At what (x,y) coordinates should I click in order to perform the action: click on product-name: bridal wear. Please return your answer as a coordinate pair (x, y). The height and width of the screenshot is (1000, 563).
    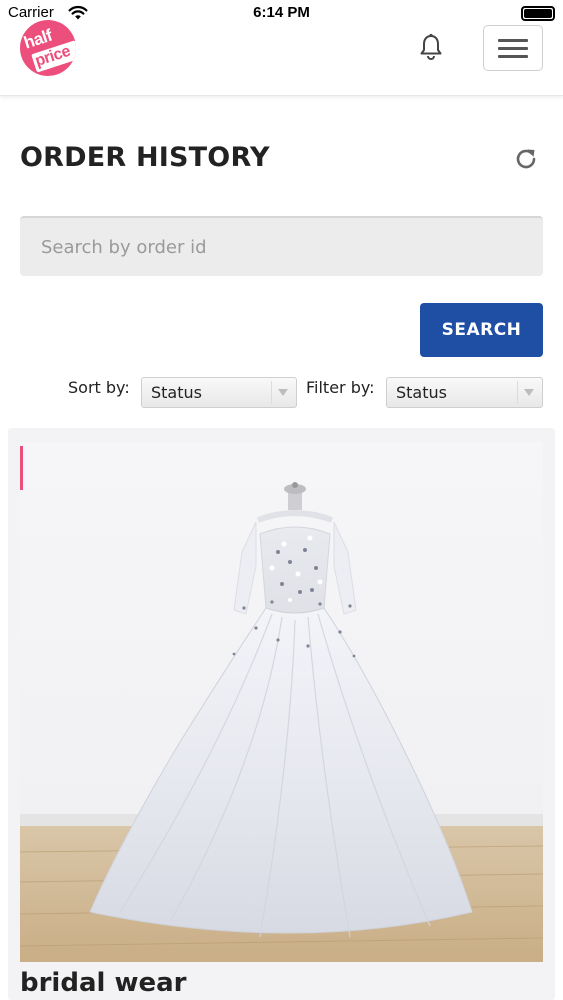
    Looking at the image, I should click on (103, 983).